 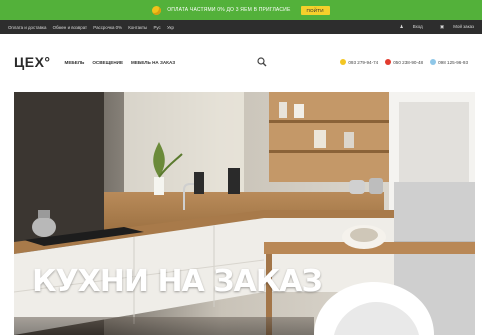 What do you see at coordinates (32, 62) in the screenshot?
I see `site-logo: ЦЕХ°` at bounding box center [32, 62].